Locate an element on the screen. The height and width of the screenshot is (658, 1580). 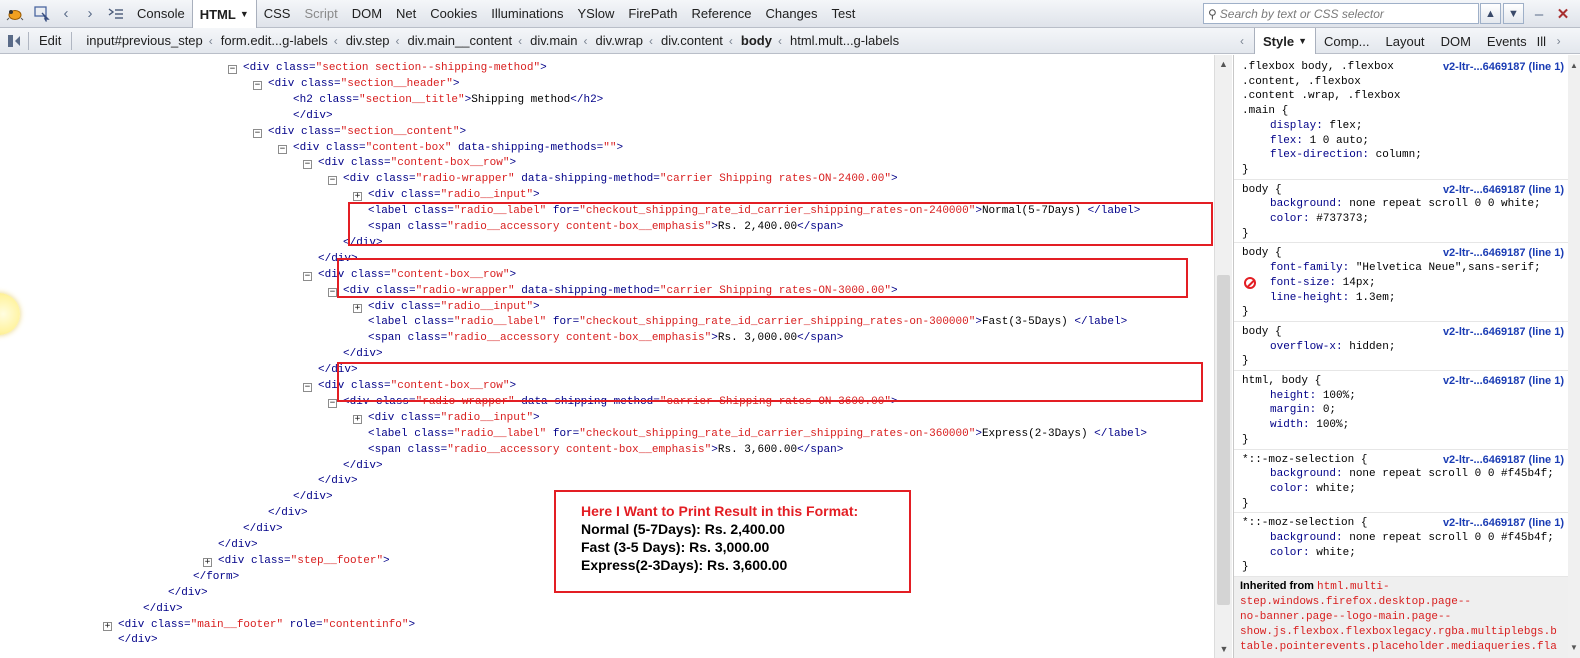
tab-console: Console is located at coordinates (161, 14).